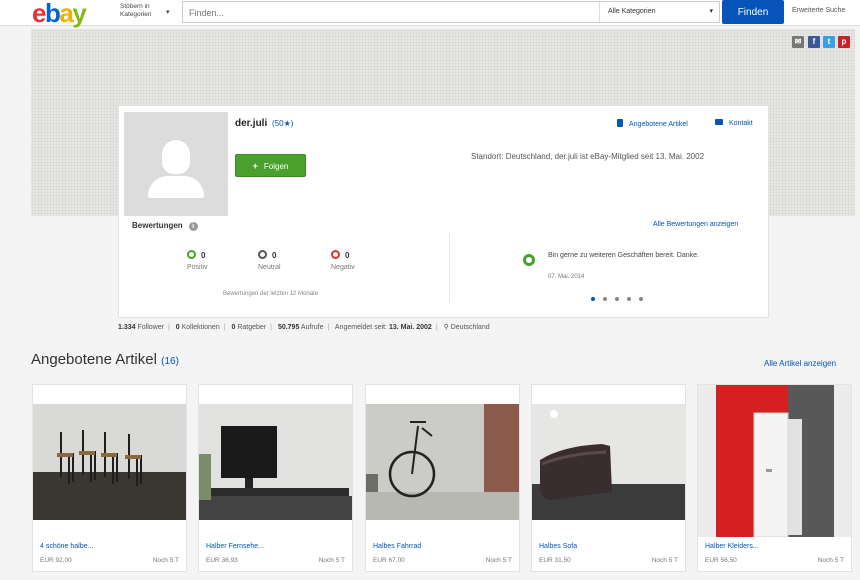 The image size is (860, 580). I want to click on facebook-icon: f, so click(814, 42).